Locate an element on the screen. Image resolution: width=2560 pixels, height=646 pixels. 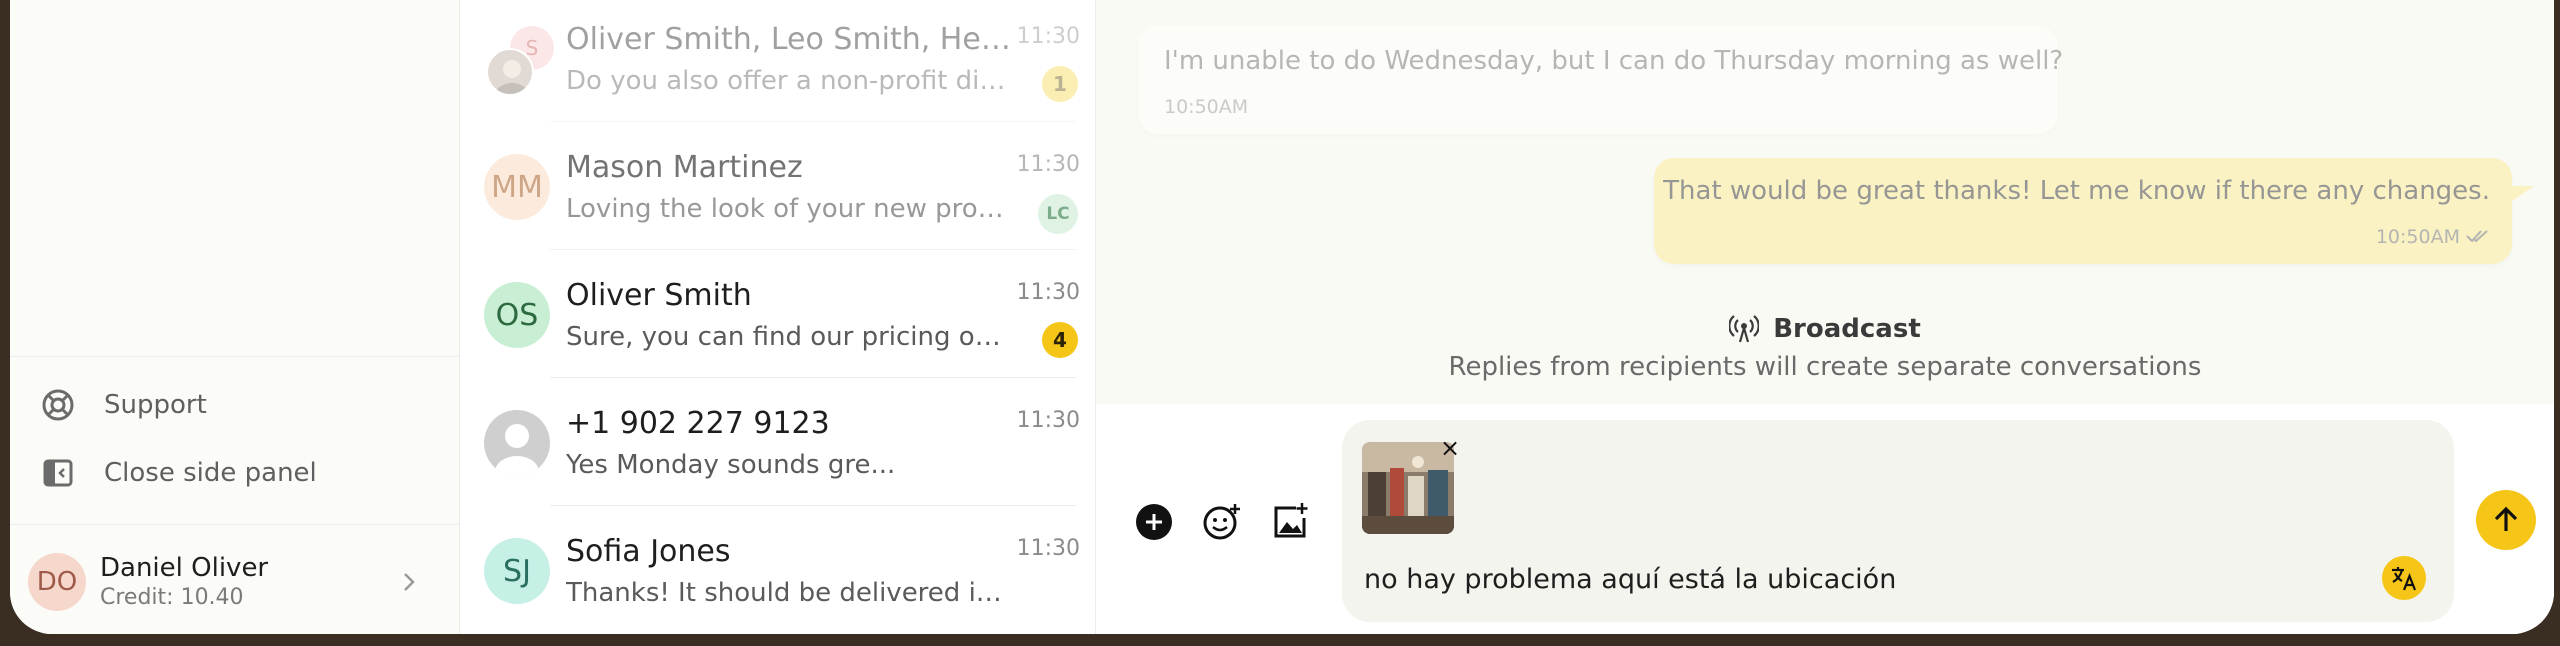
broadcast-title: Broadcast is located at coordinates (1847, 329).